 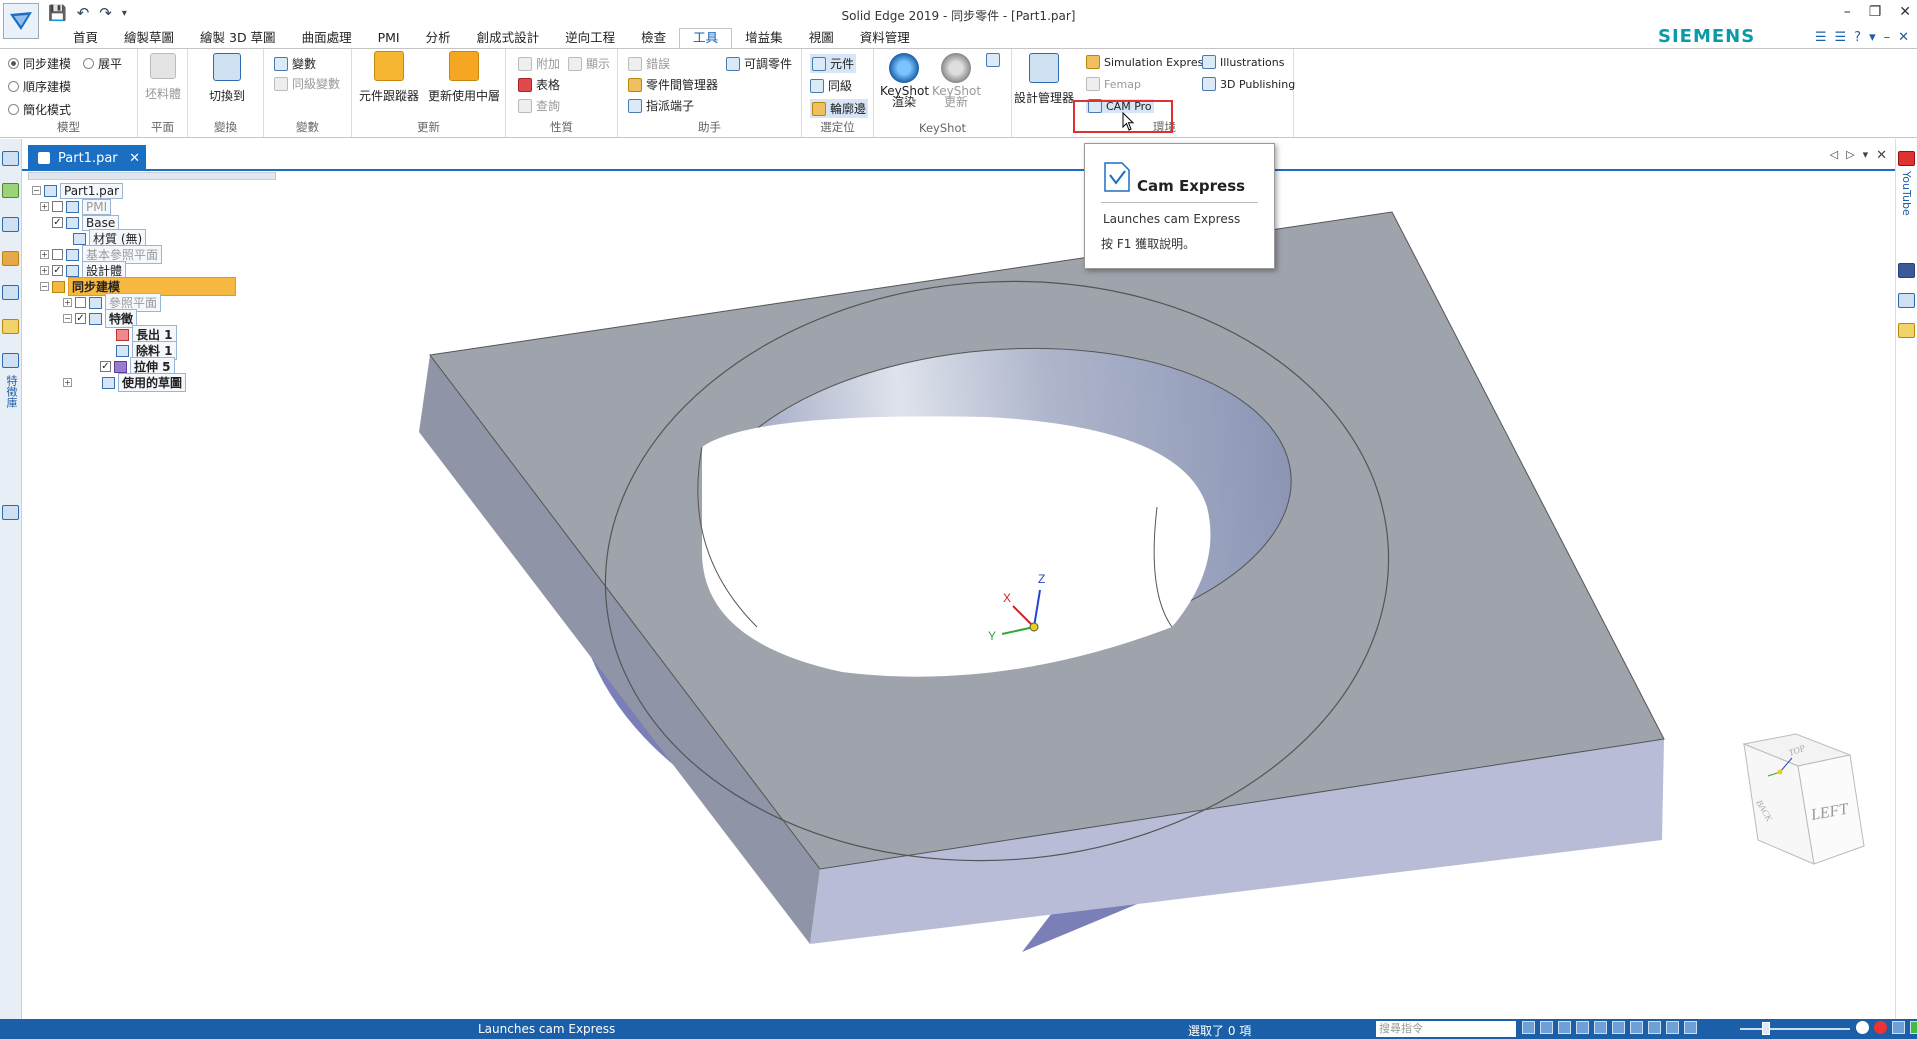 I want to click on view-cube: LEFT TOP BACK, so click(x=1803, y=799).